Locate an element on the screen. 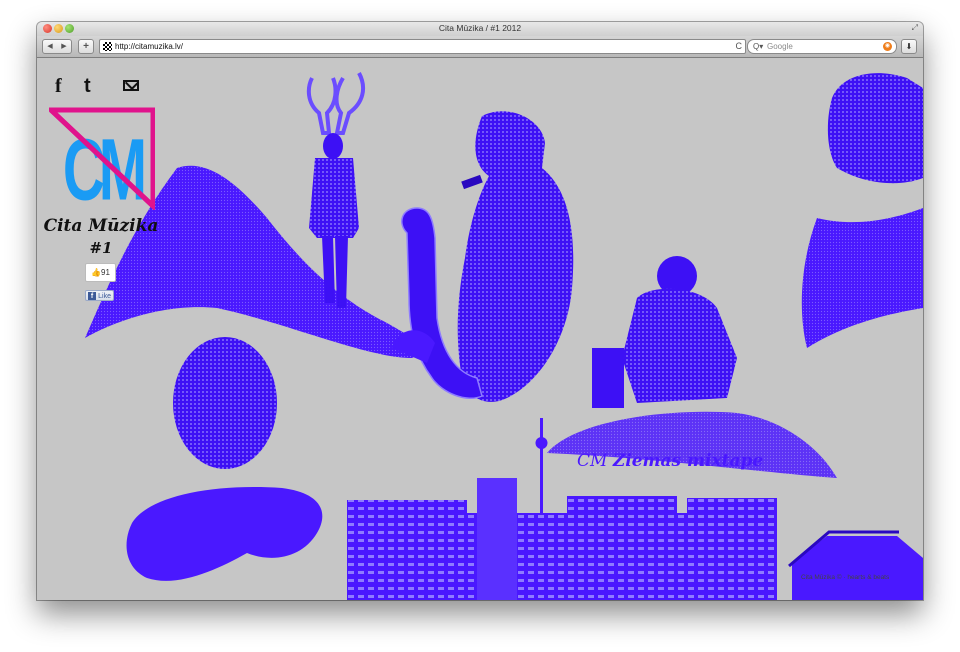 The image size is (960, 652). like-count-box: 👍91 is located at coordinates (100, 272).